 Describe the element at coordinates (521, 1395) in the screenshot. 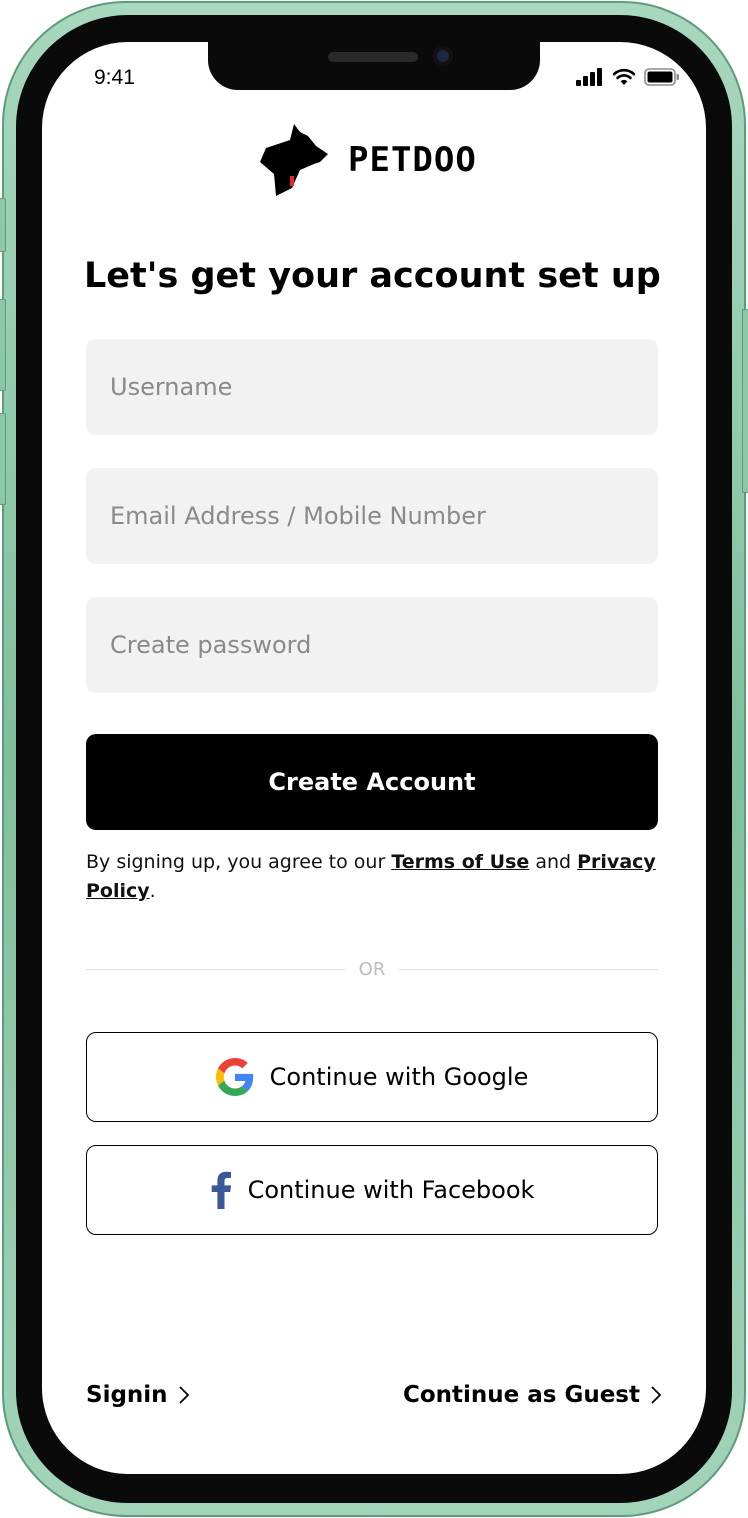

I see `guest-label: Continue as Guest` at that location.